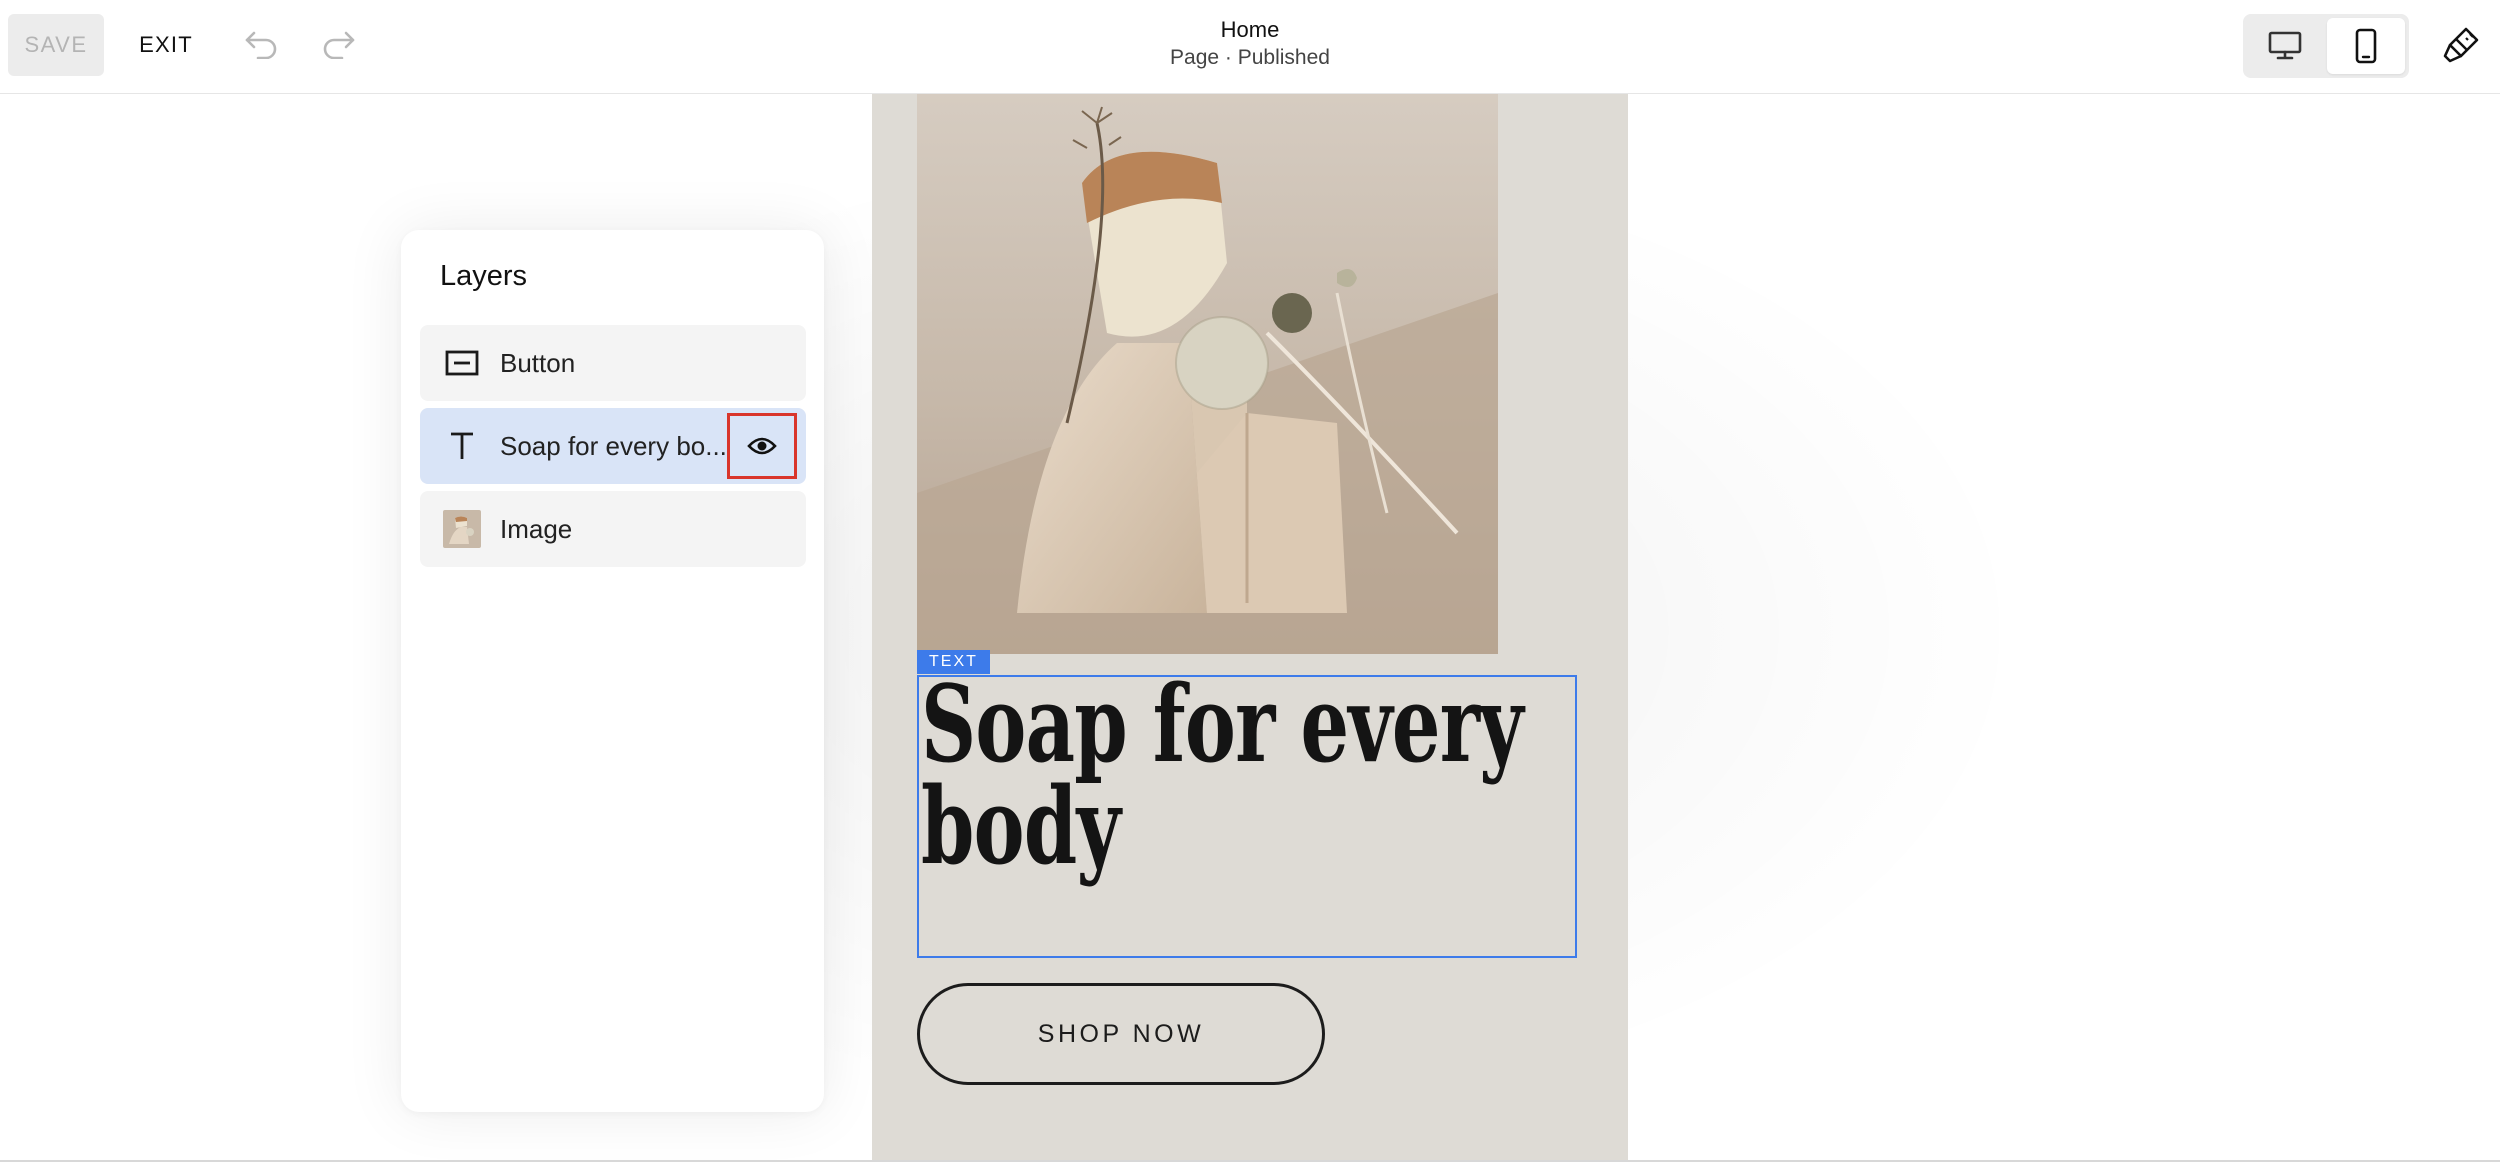 The height and width of the screenshot is (1162, 2500). I want to click on editor-toolbar: SAVE EXIT Home Page · Published, so click(1250, 47).